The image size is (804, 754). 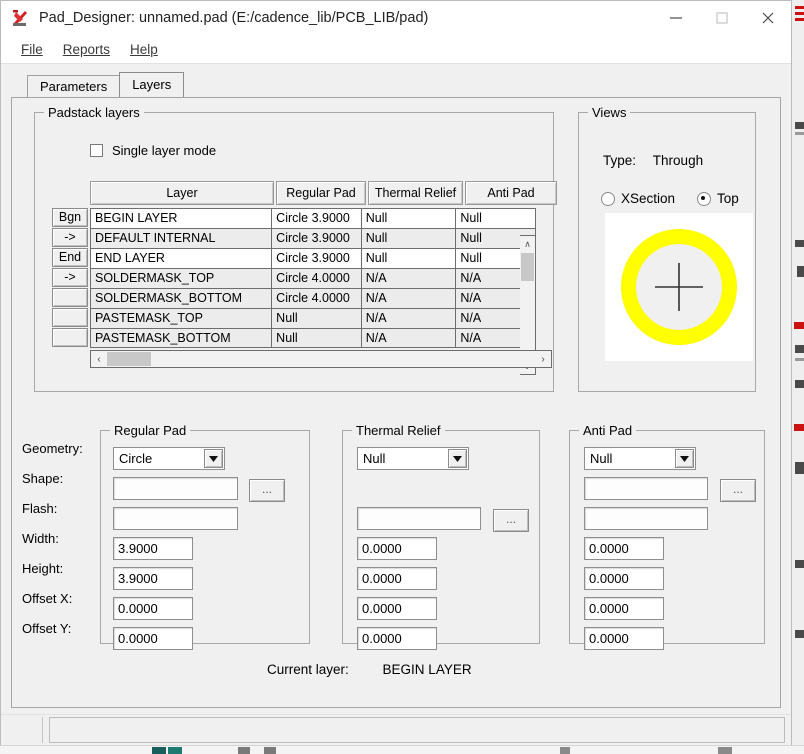 I want to click on thermal-relief-offset-x-input: 0.0000, so click(x=397, y=608).